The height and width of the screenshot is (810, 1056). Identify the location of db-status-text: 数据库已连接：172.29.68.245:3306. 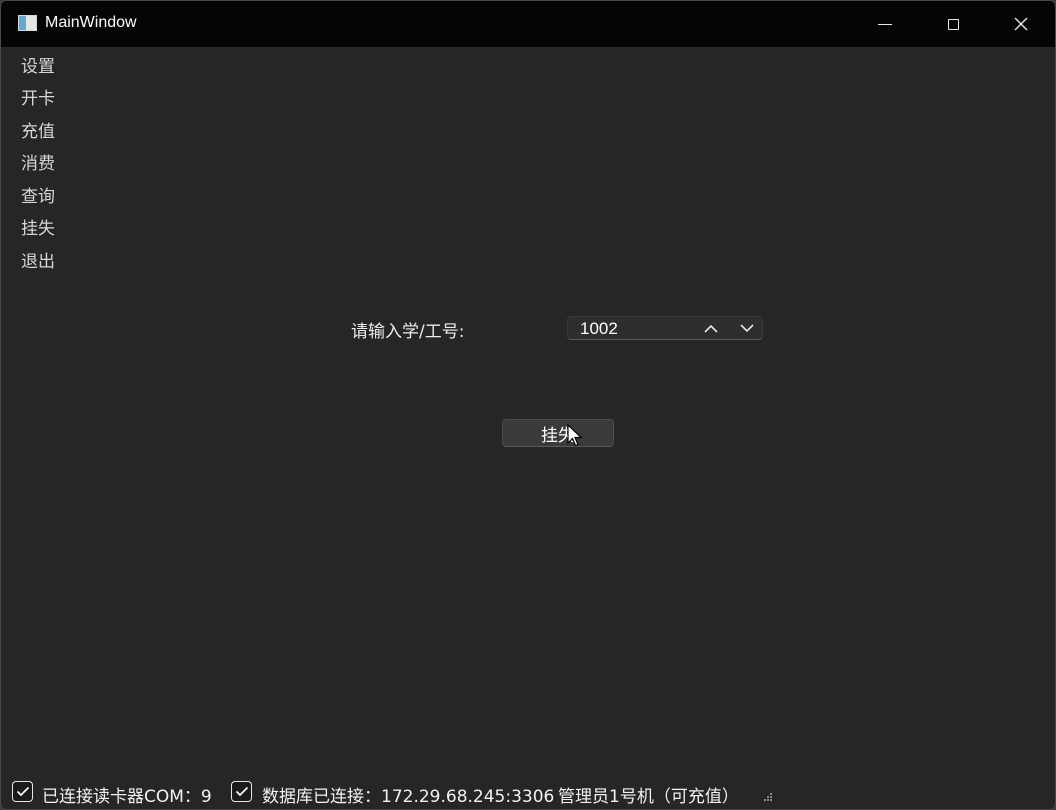
(408, 797).